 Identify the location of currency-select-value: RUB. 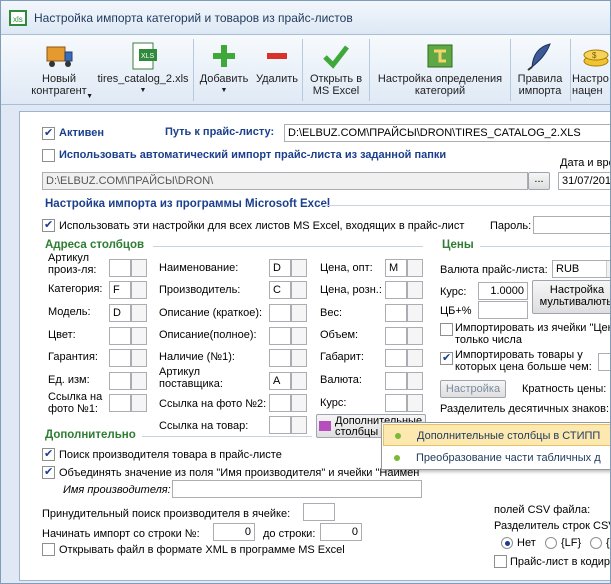
(568, 269).